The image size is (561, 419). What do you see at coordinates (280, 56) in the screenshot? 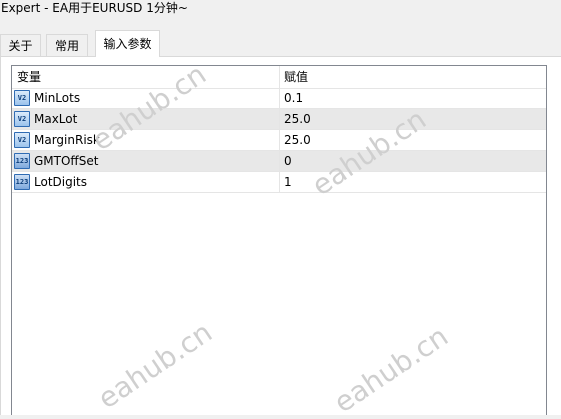
I see `tab-divider` at bounding box center [280, 56].